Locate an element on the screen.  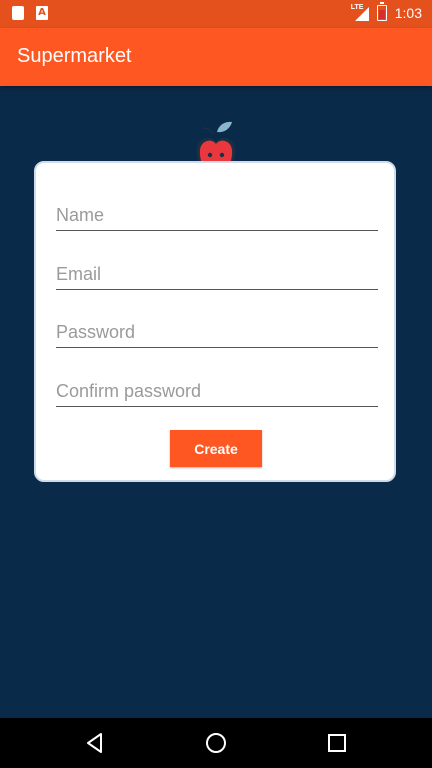
confirm-password-input is located at coordinates (217, 391).